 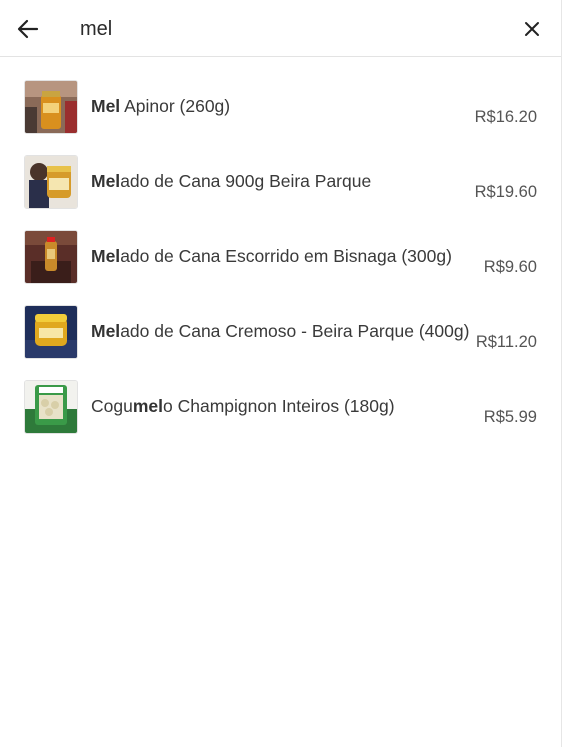 I want to click on result-item: Mel Apinor (260g) R$16.20, so click(x=280, y=115).